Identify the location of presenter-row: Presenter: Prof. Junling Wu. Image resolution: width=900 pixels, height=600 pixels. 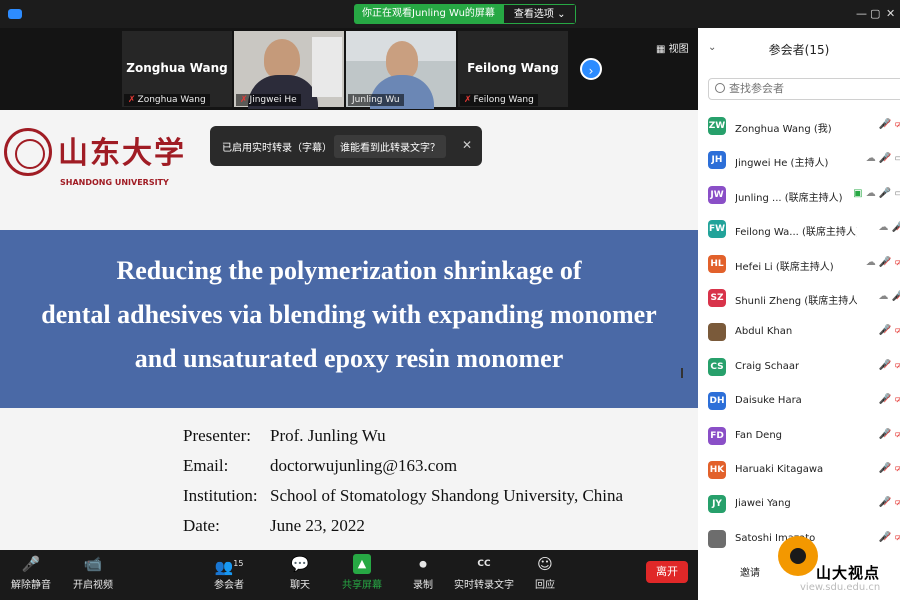
(284, 436).